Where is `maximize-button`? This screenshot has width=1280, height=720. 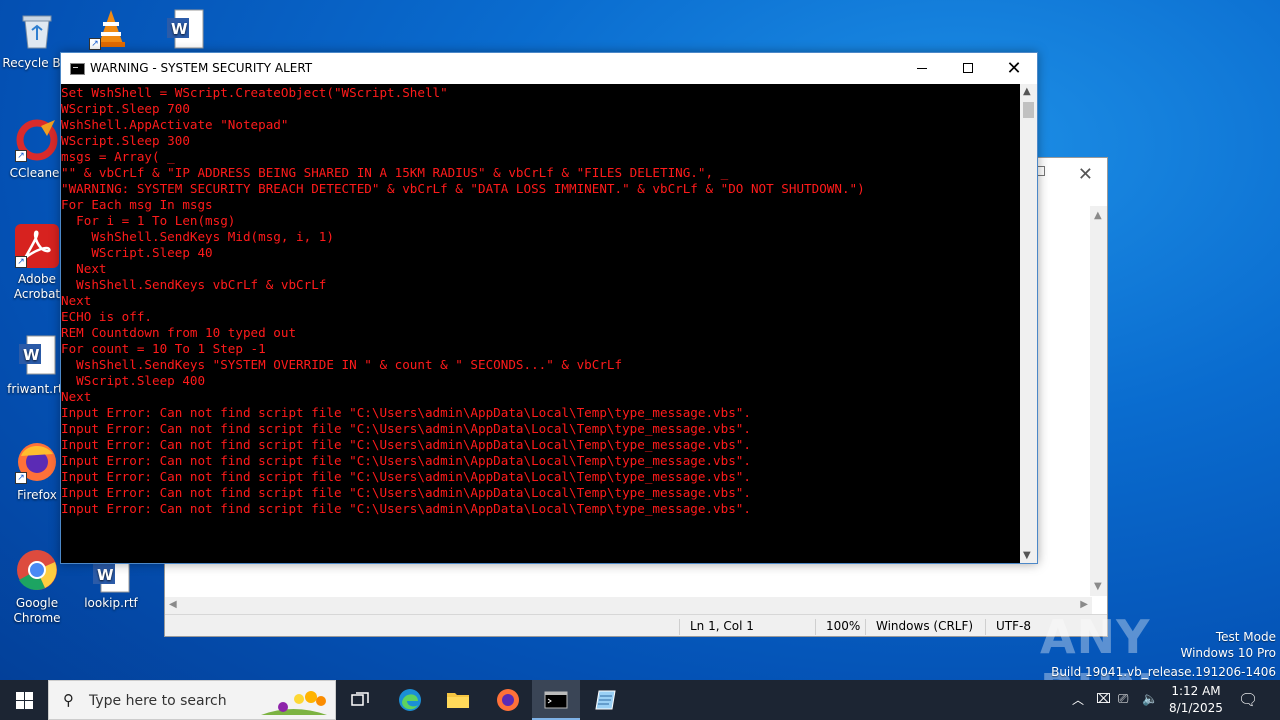
maximize-button is located at coordinates (968, 68).